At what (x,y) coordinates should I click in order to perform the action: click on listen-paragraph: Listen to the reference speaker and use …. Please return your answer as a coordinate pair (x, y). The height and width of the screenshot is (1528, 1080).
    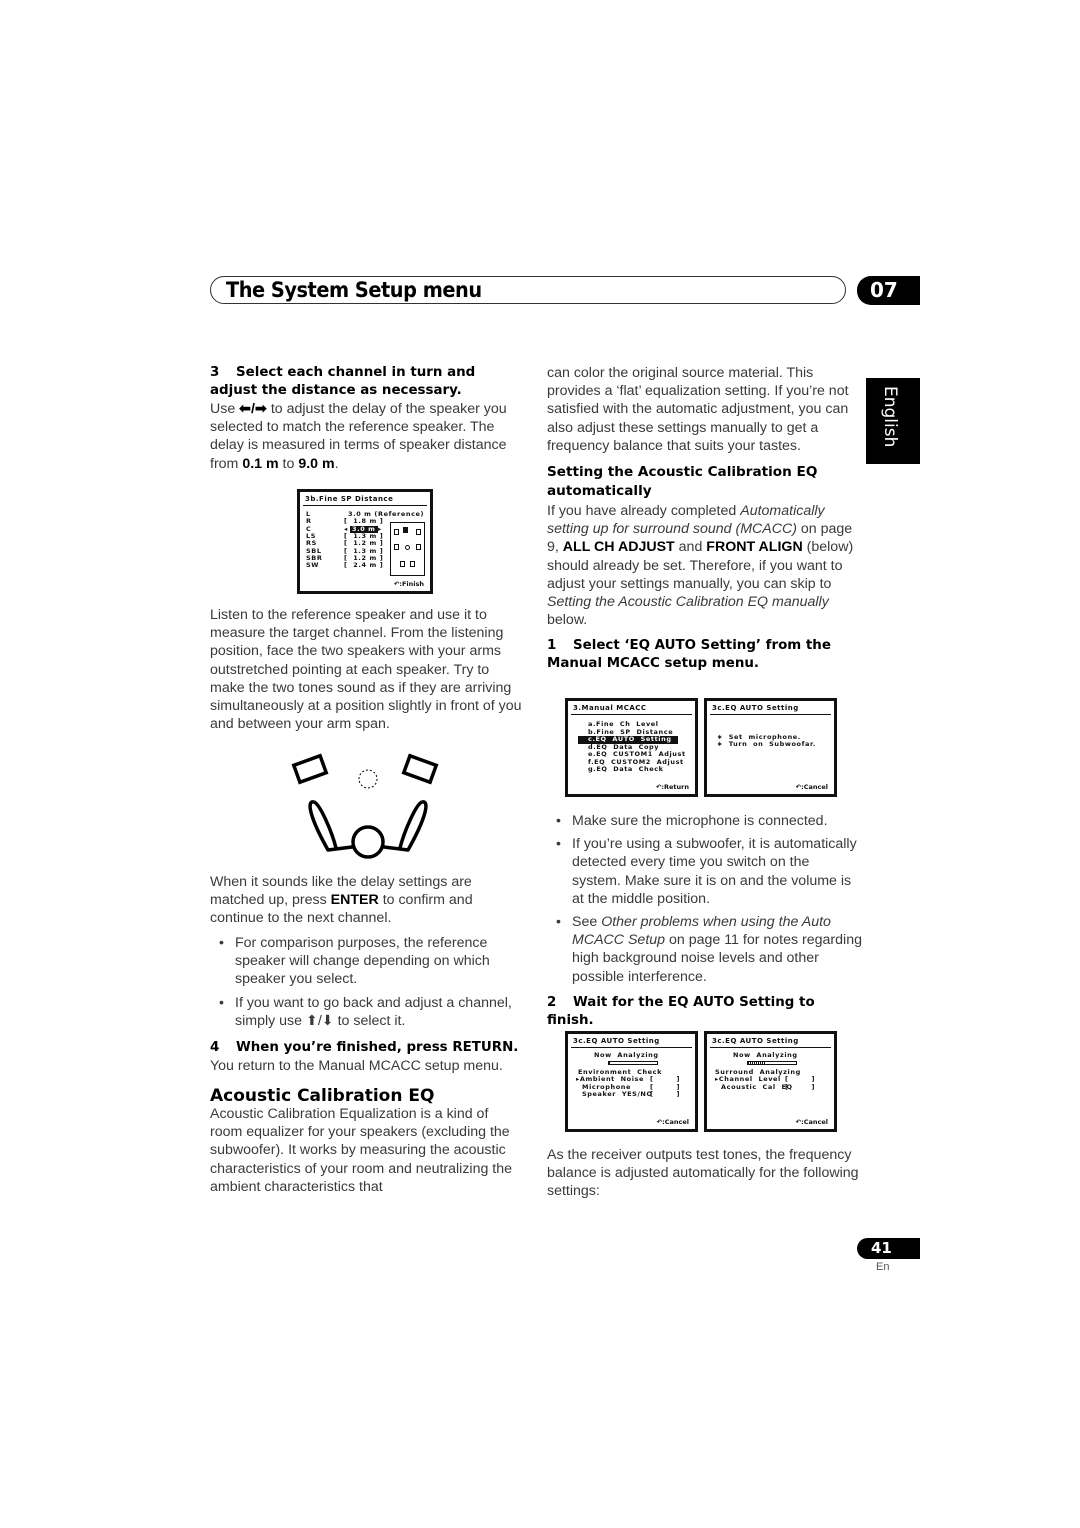
    Looking at the image, I should click on (366, 670).